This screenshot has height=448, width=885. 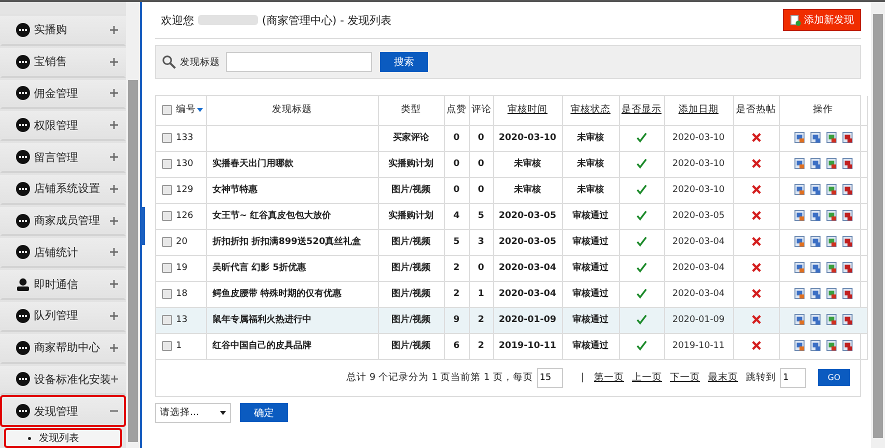 What do you see at coordinates (63, 125) in the screenshot?
I see `sidebar-item: 权限管理` at bounding box center [63, 125].